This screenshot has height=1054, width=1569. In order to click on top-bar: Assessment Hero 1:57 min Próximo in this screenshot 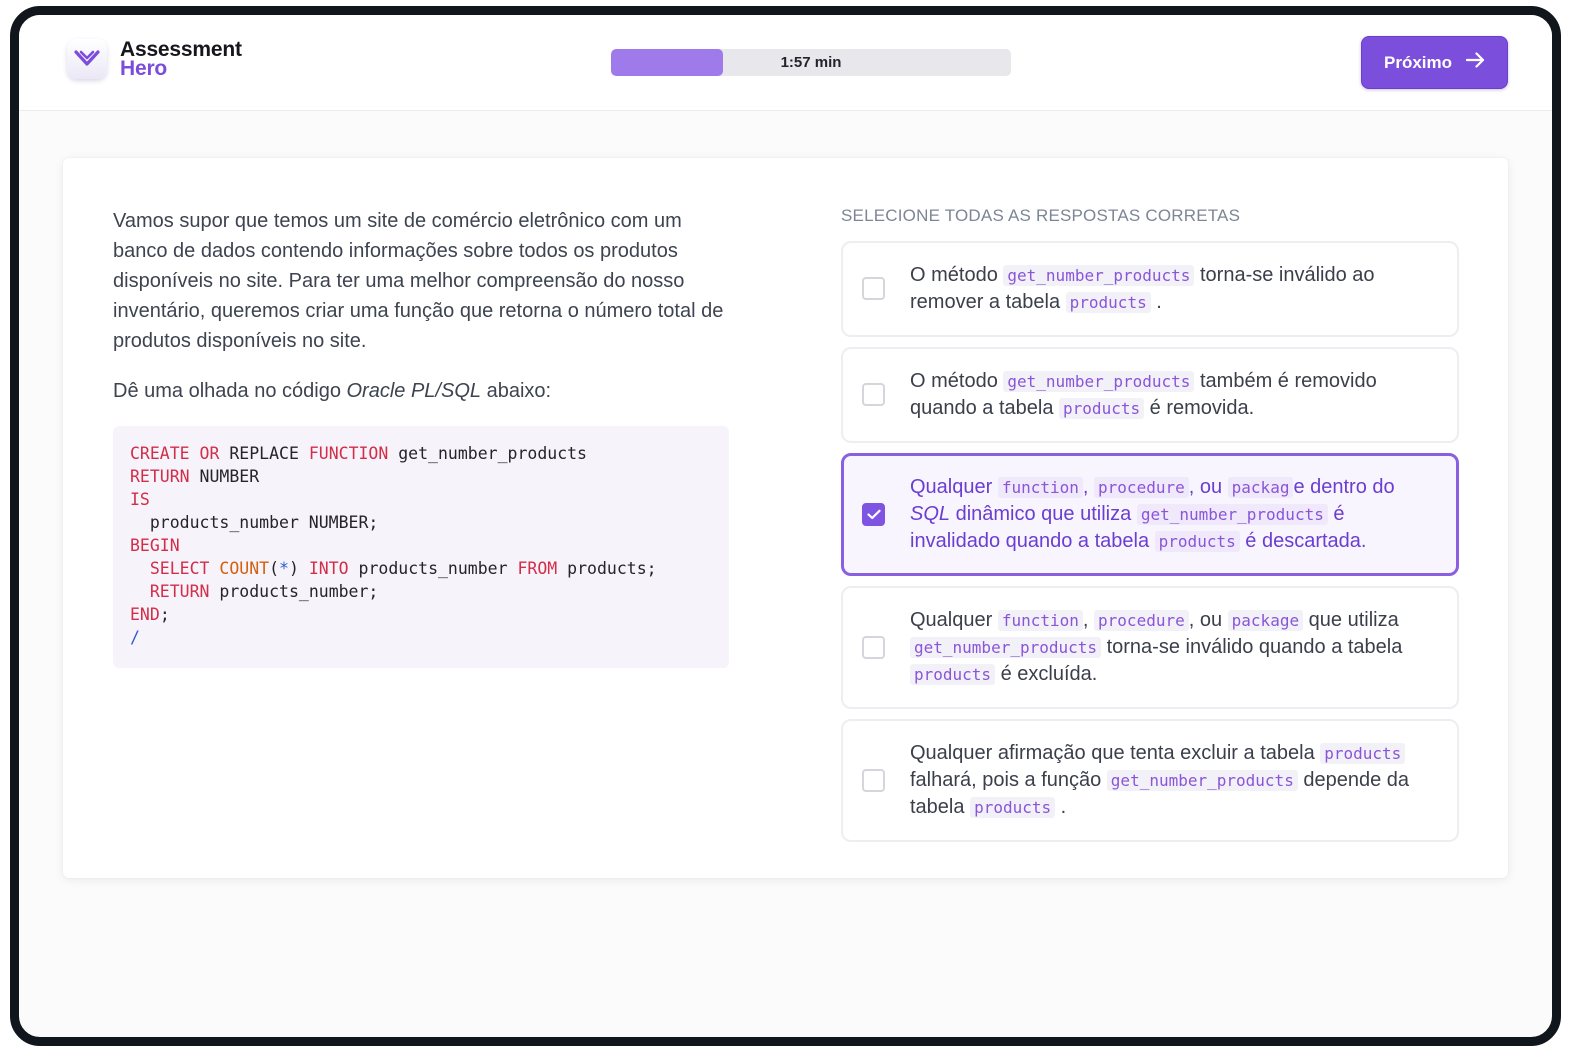, I will do `click(785, 63)`.